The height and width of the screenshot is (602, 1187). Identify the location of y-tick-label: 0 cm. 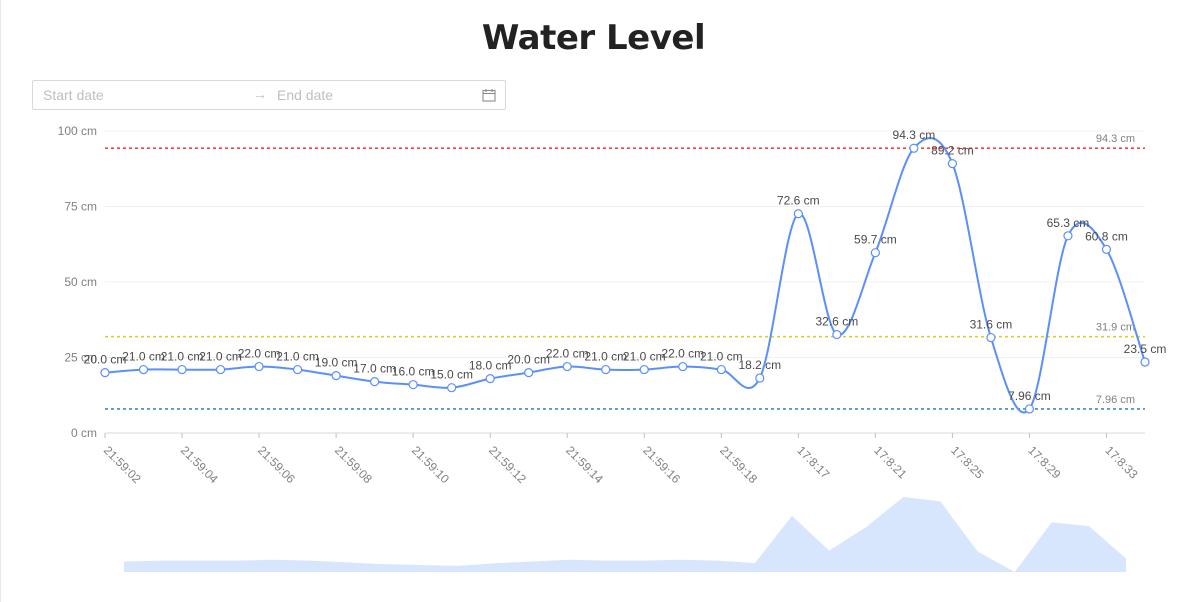
(84, 433).